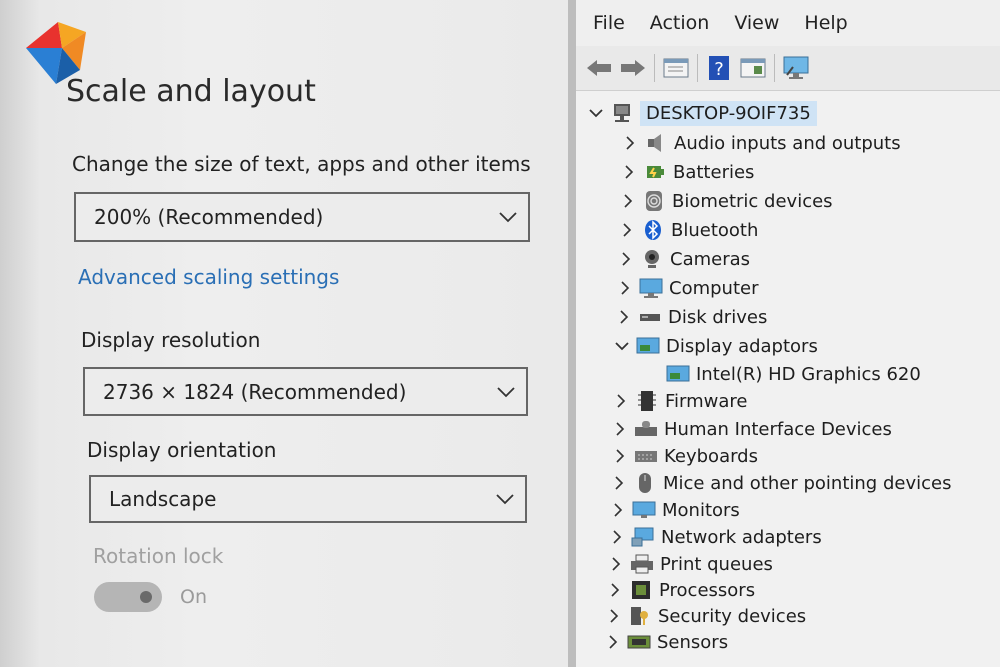 The height and width of the screenshot is (667, 1000). What do you see at coordinates (652, 259) in the screenshot?
I see `webcam-icon` at bounding box center [652, 259].